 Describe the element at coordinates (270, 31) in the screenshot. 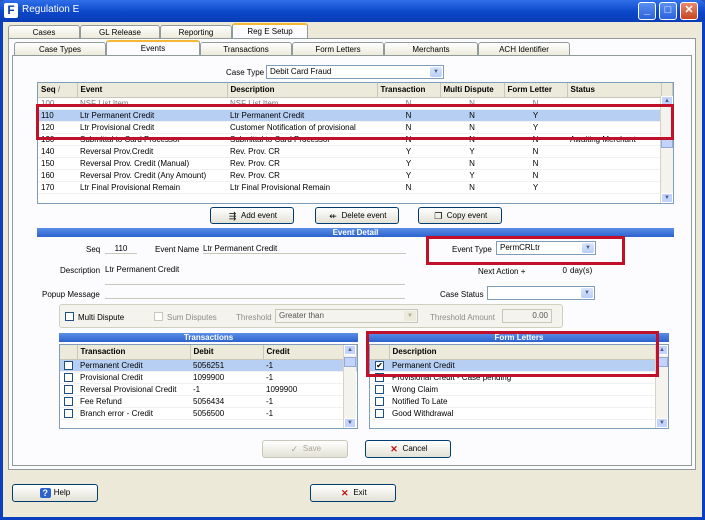

I see `tab-reg-e-setup: Reg E Setup` at that location.